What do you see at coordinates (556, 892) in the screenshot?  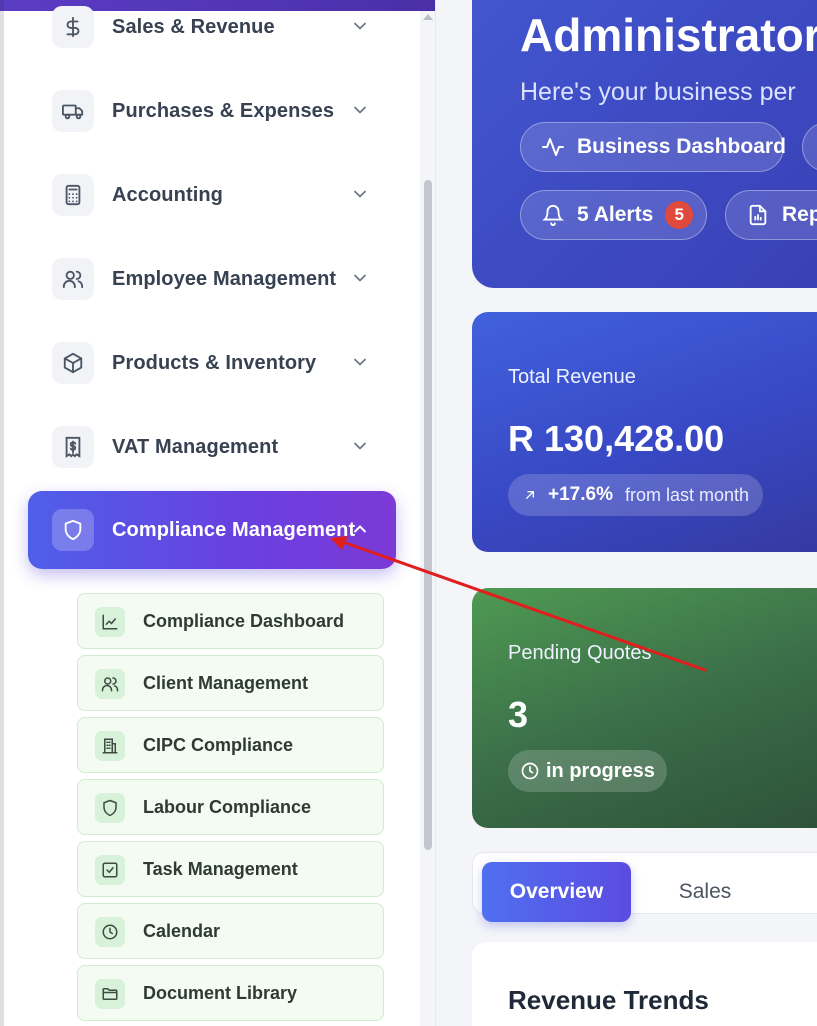 I see `tab-overview: Overview` at bounding box center [556, 892].